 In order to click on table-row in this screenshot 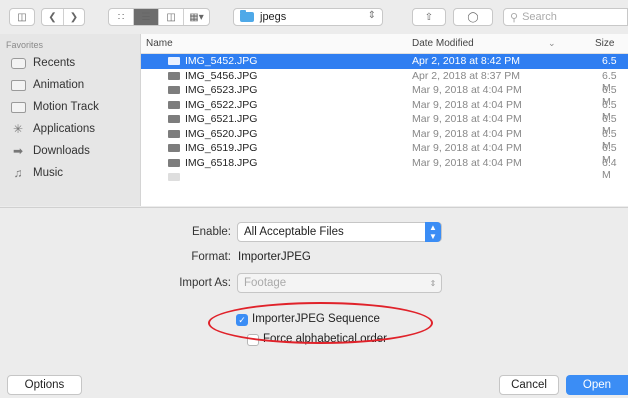, I will do `click(384, 177)`.